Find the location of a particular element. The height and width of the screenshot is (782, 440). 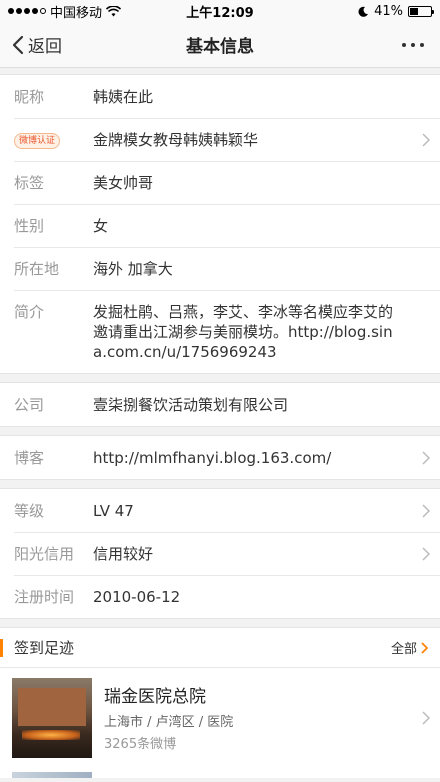

signal-icon is located at coordinates (27, 11).